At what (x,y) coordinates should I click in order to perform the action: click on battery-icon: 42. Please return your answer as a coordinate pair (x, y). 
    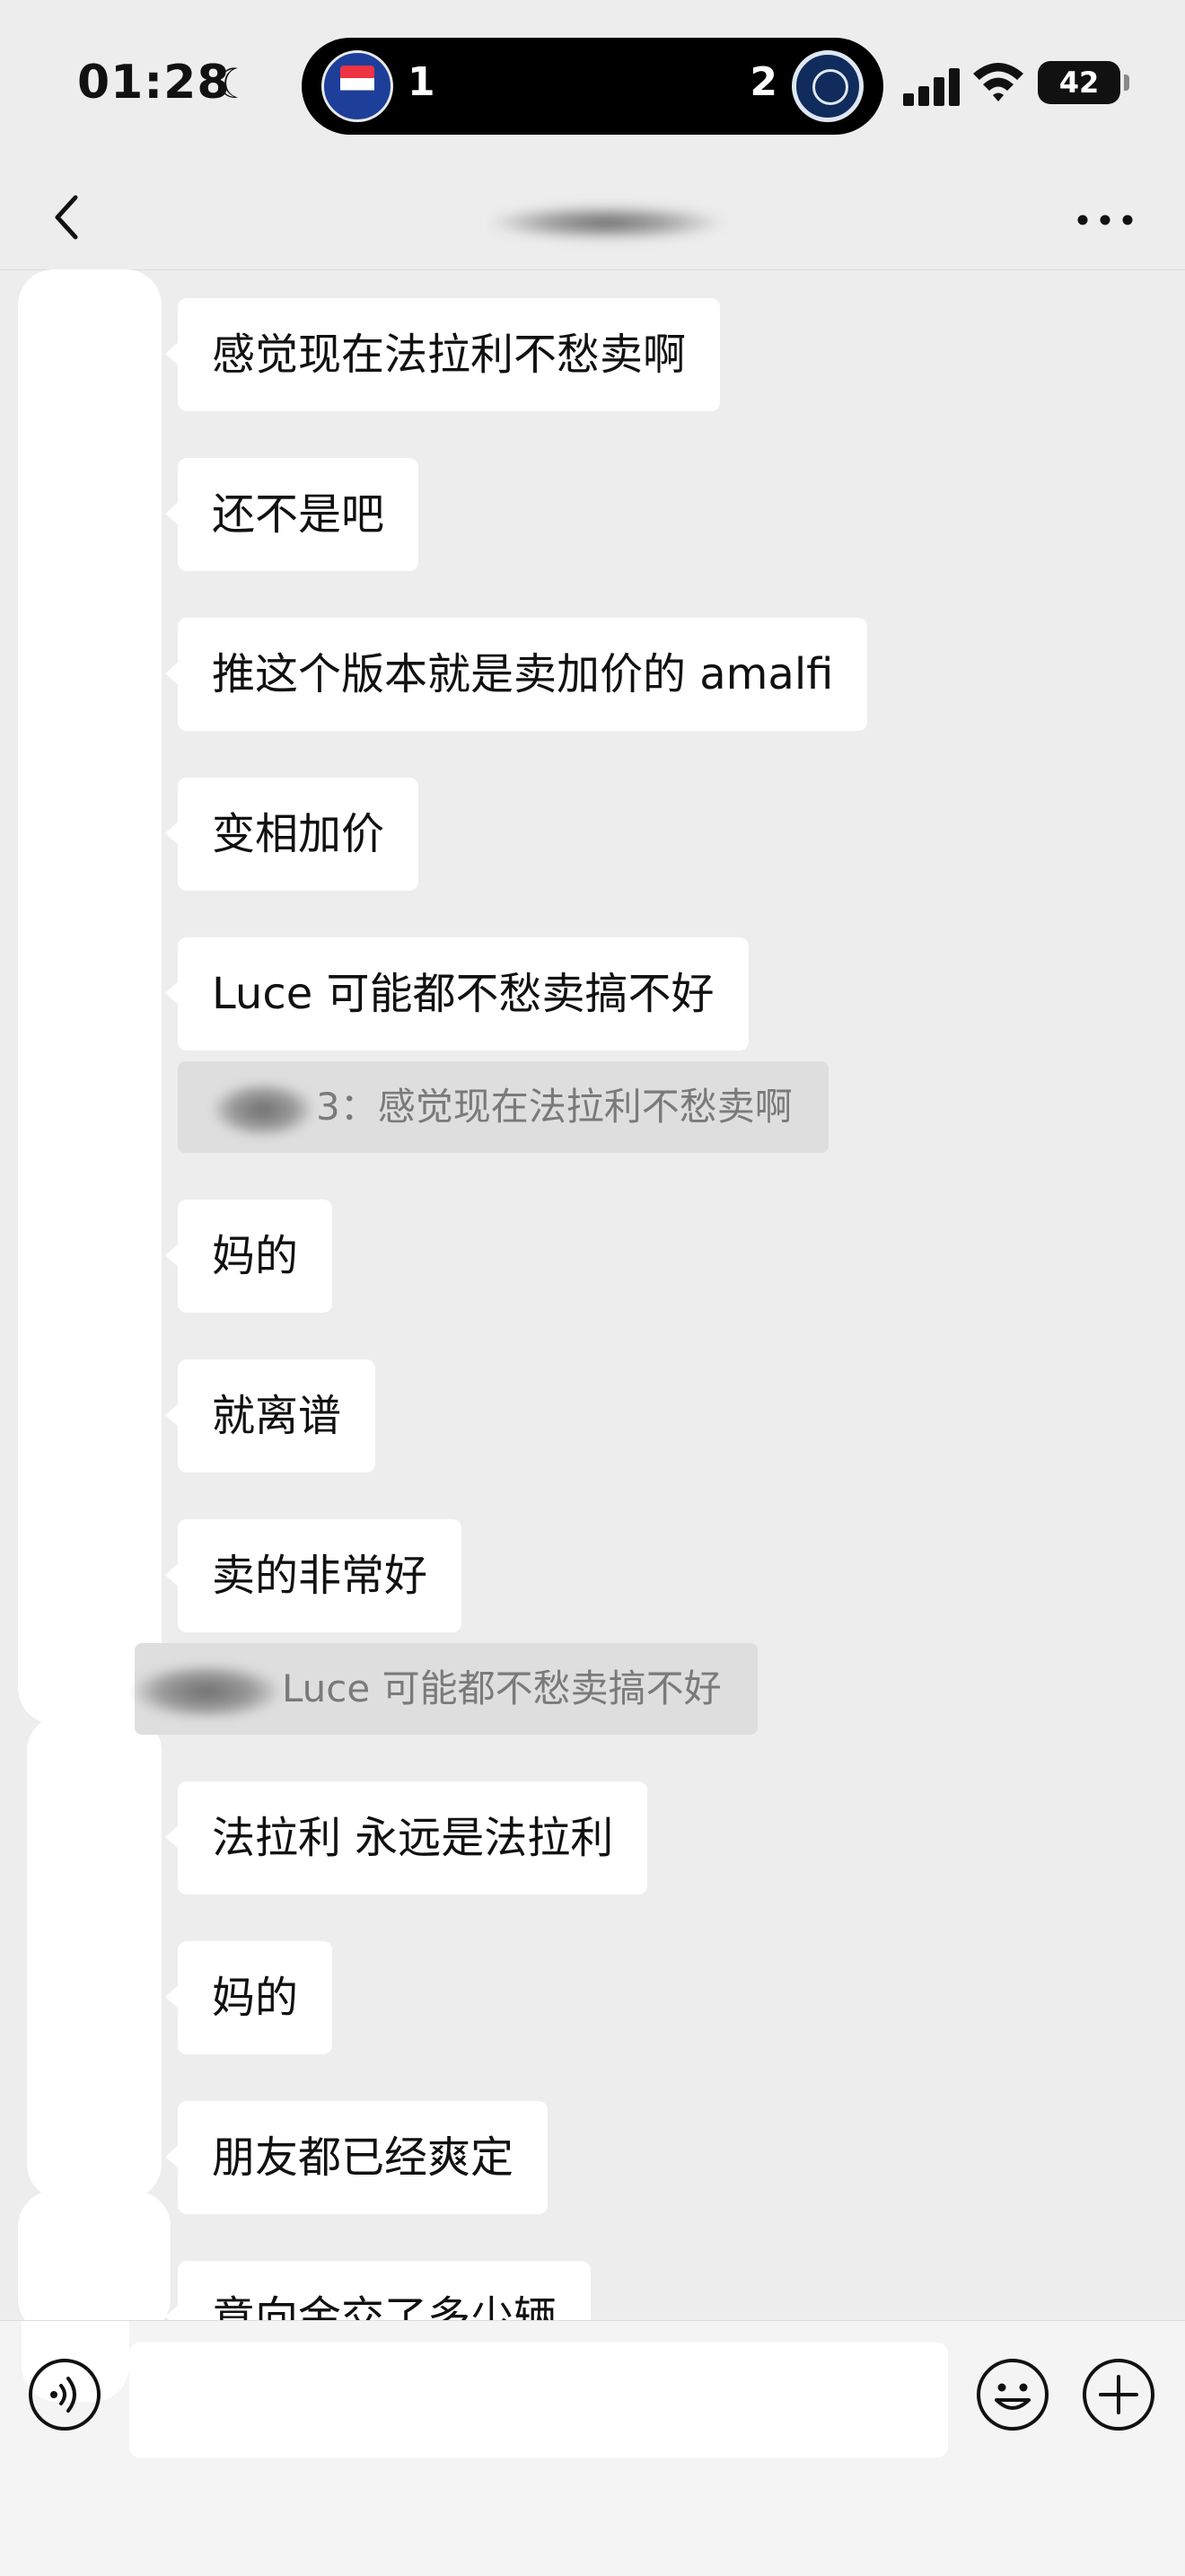
    Looking at the image, I should click on (1083, 82).